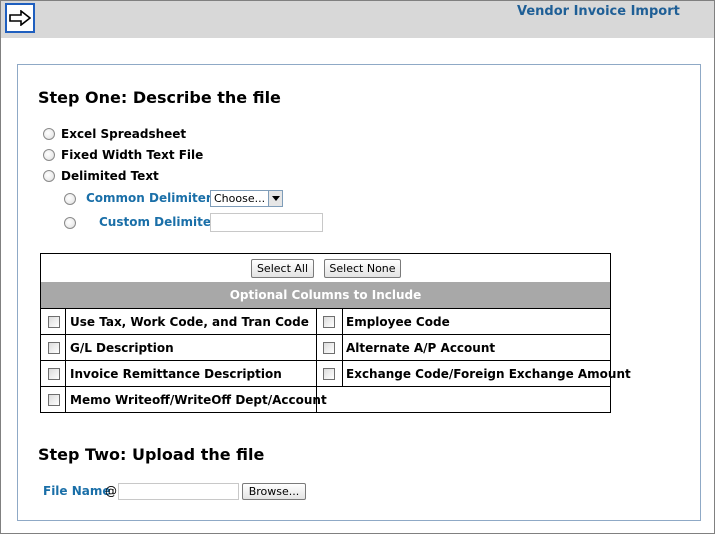 The height and width of the screenshot is (534, 715). I want to click on alternate-ap-checkbox, so click(329, 348).